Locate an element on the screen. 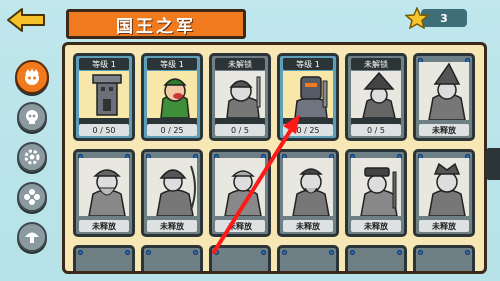 Image resolution: width=500 pixels, height=281 pixels. unit-card-tower: 等级 1 0 / 50 is located at coordinates (104, 97).